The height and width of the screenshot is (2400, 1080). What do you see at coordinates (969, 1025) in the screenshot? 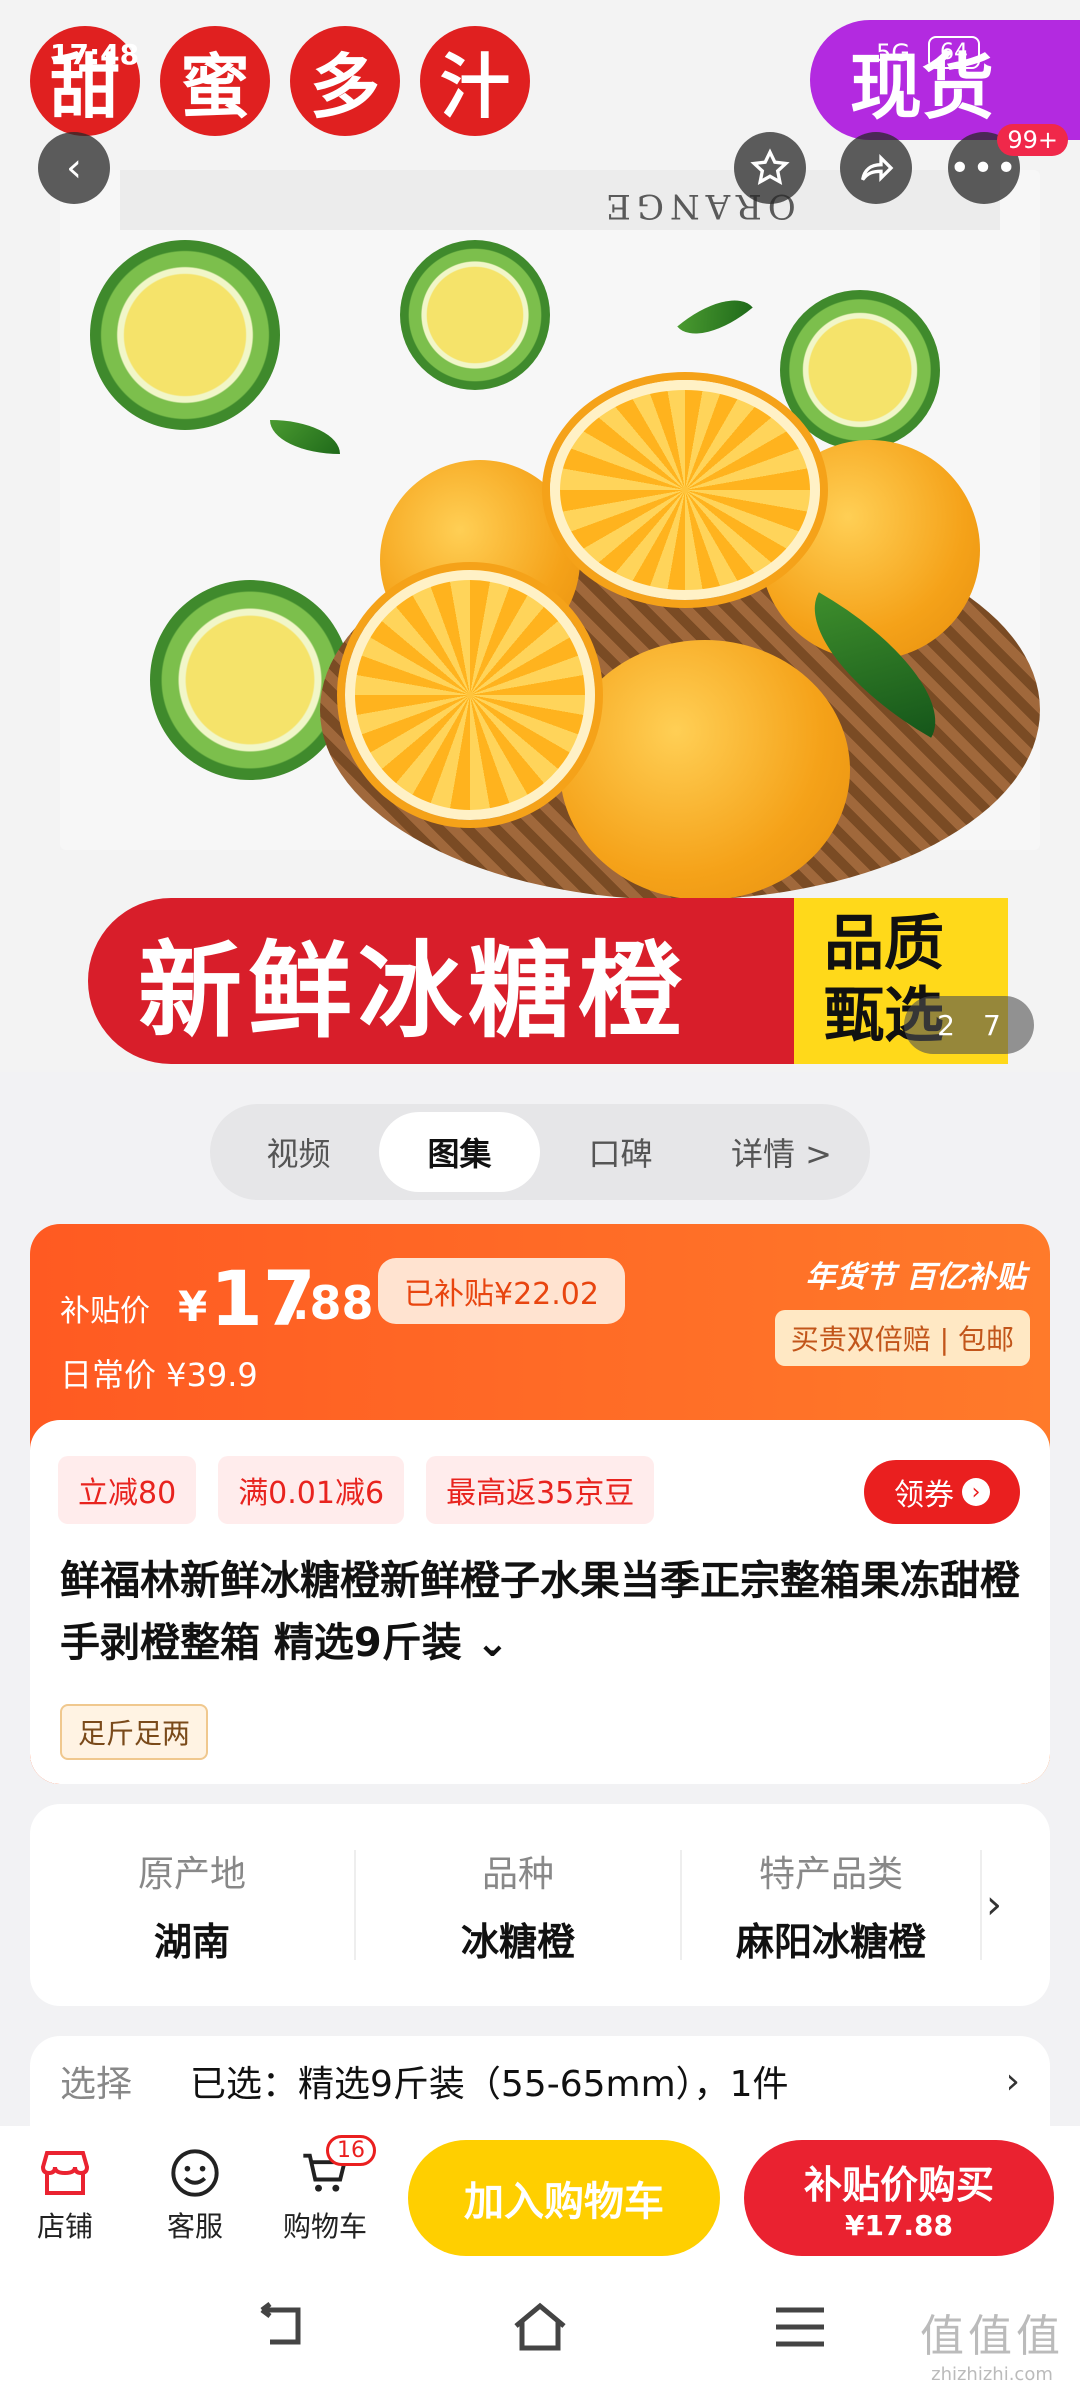
I see `image-counter: 2 7` at bounding box center [969, 1025].